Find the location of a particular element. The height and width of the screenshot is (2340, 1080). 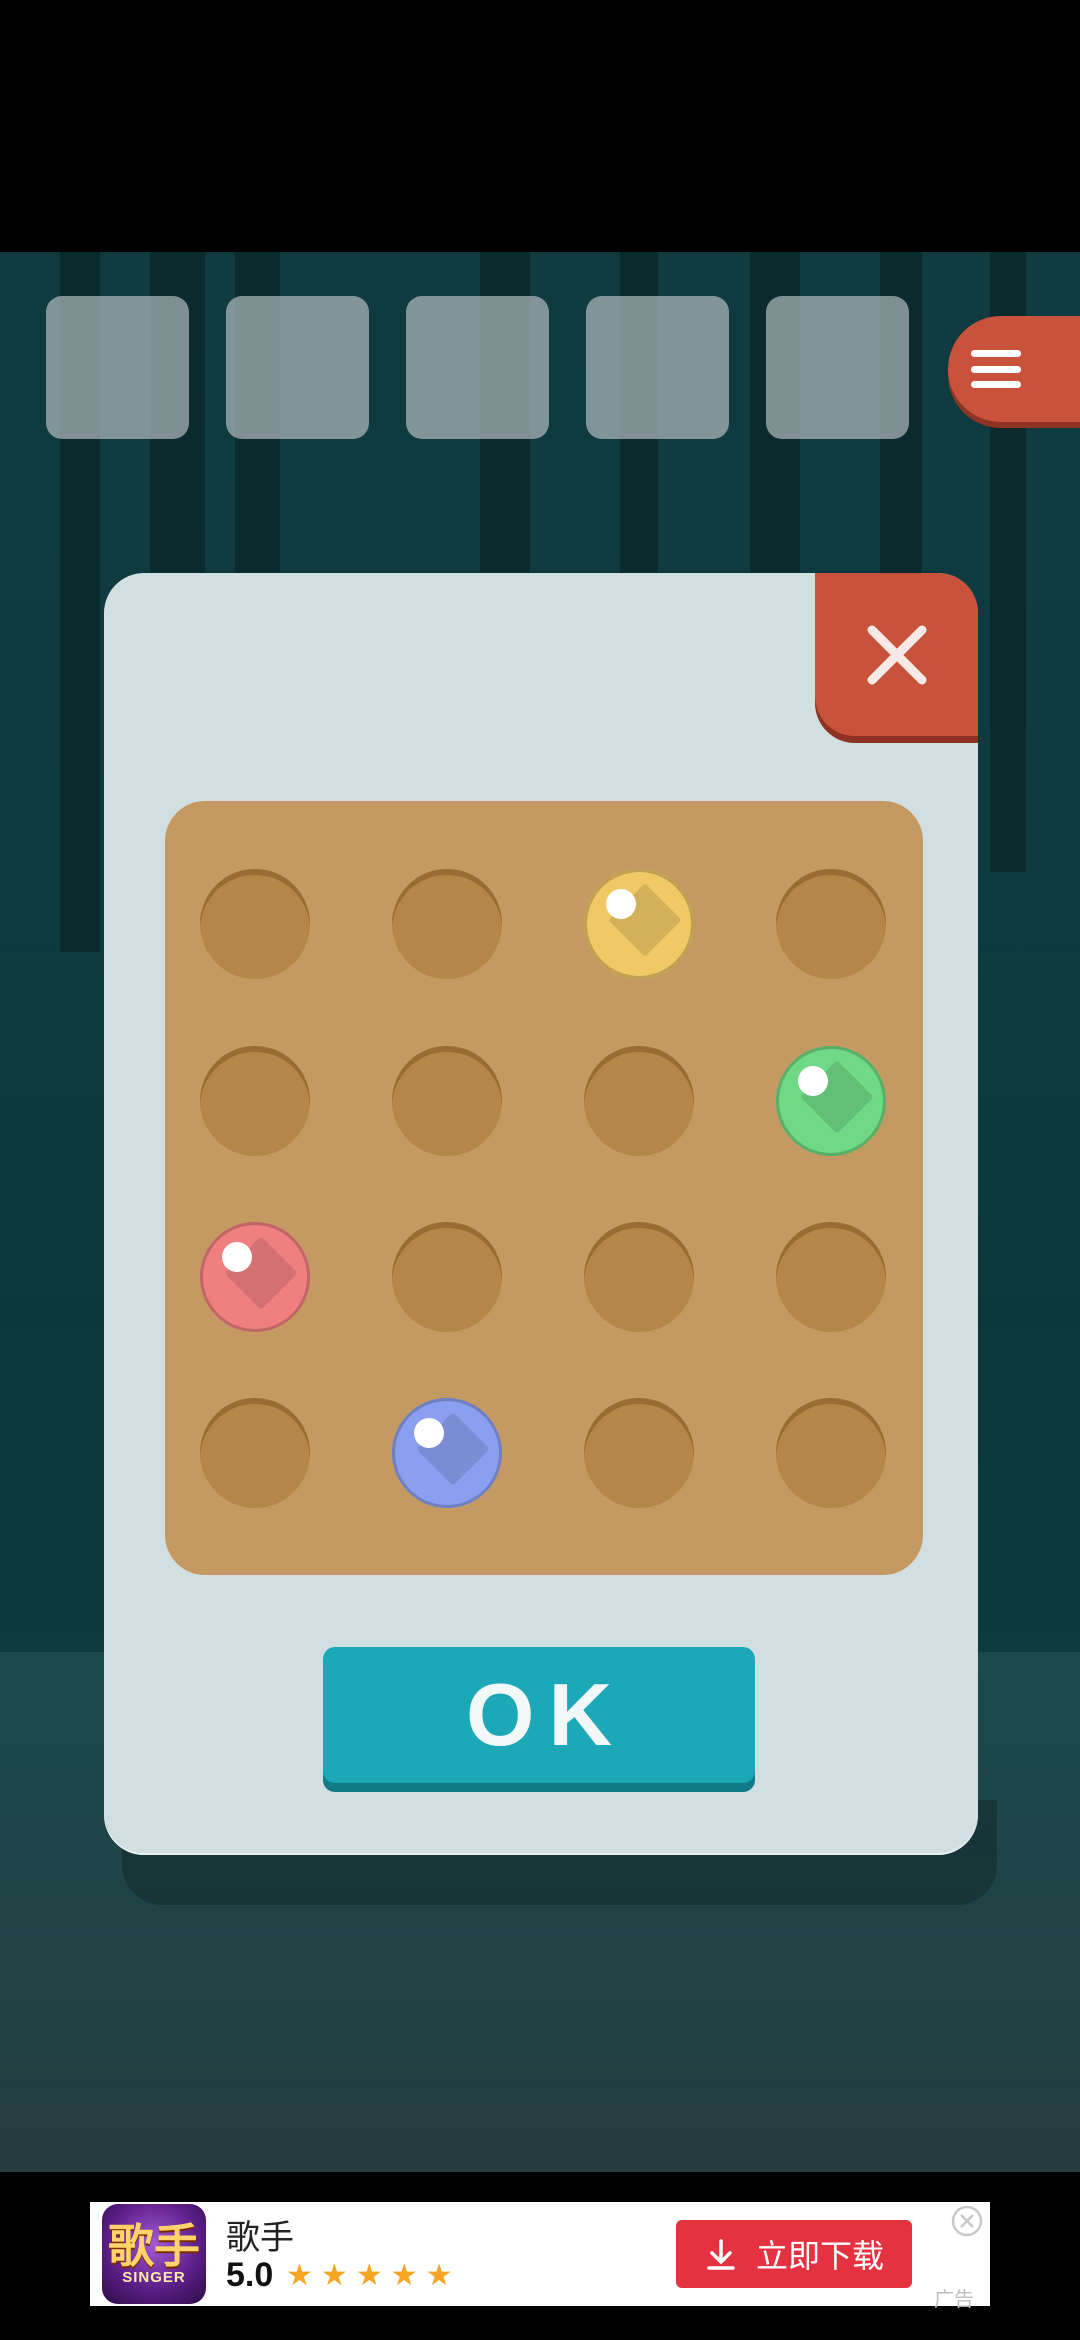

download-button: 立即下载 is located at coordinates (794, 2254).